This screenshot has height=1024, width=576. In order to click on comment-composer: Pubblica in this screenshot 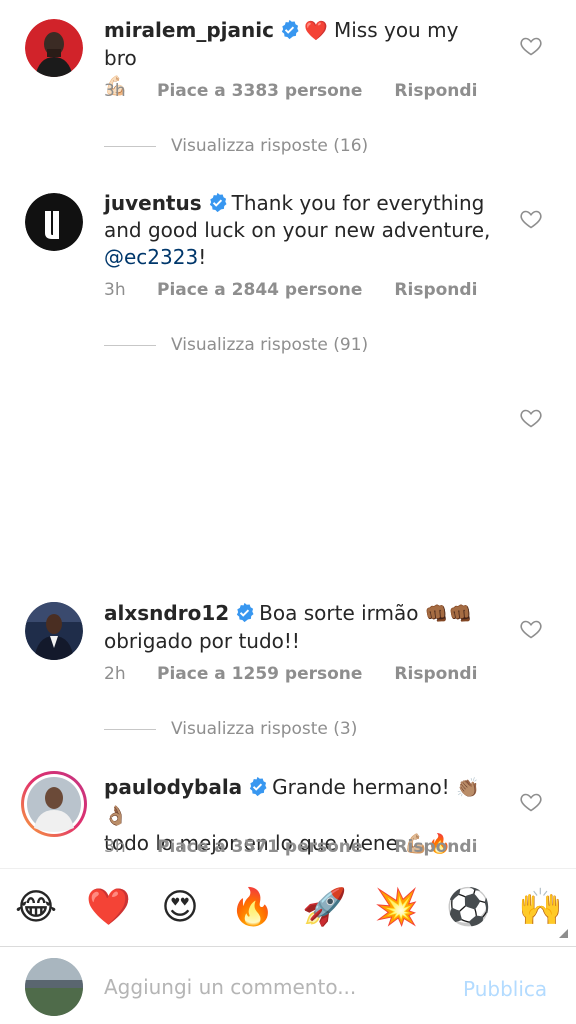, I will do `click(288, 985)`.